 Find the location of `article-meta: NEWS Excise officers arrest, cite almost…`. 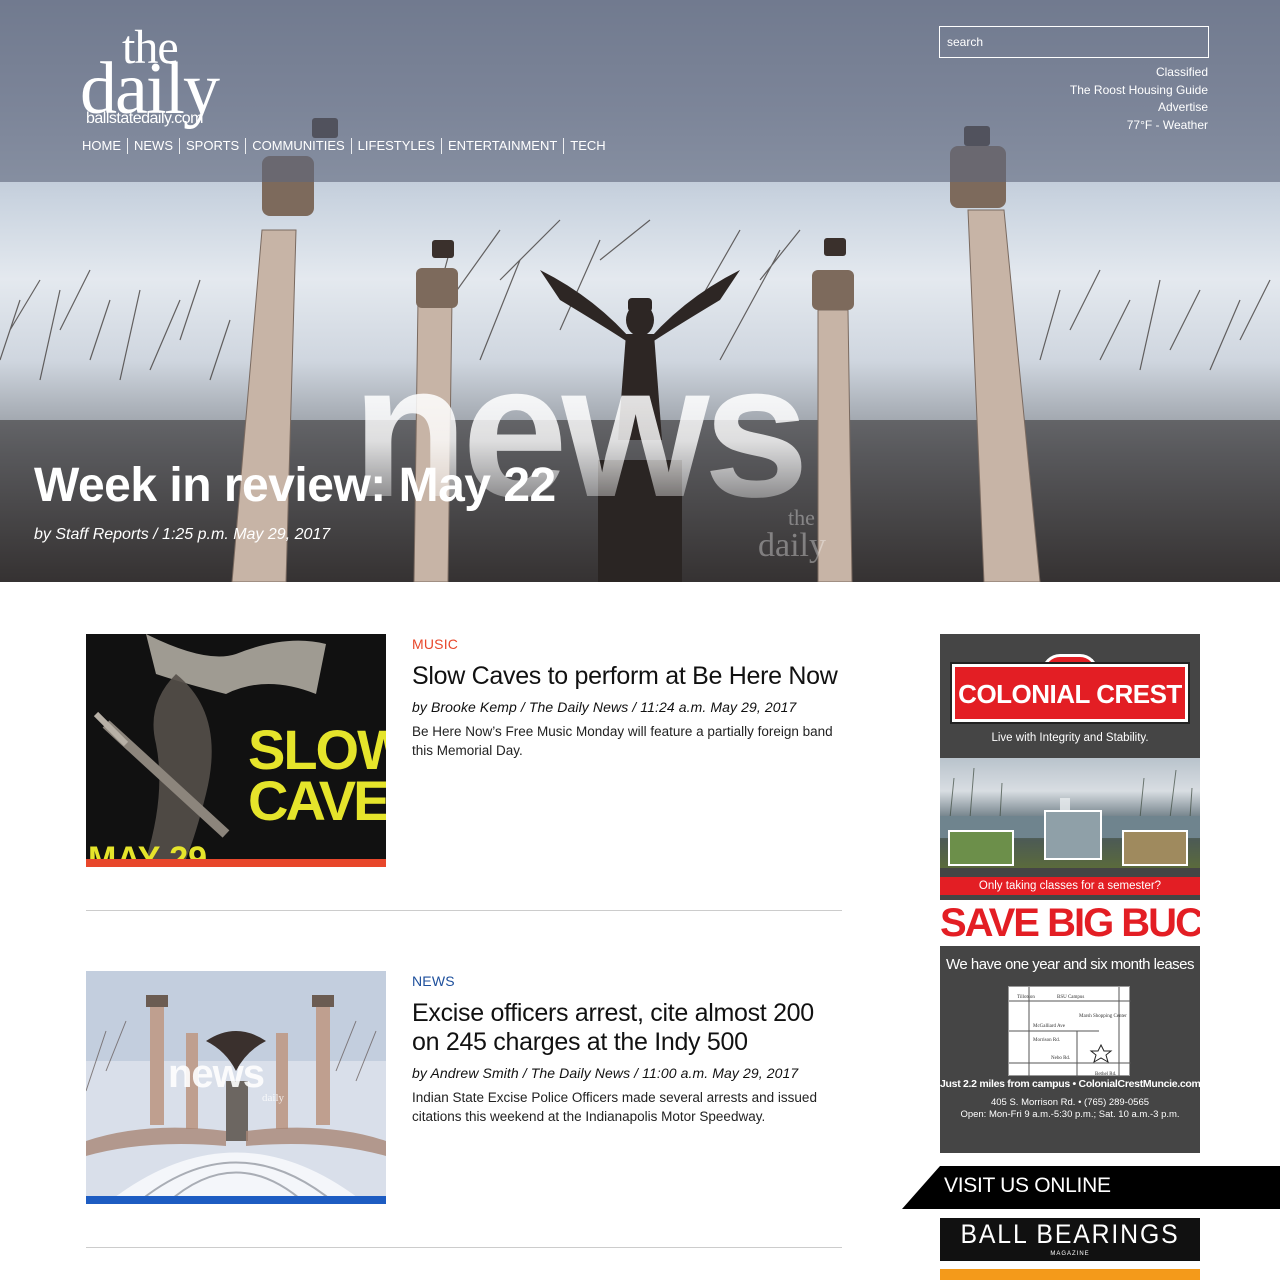

article-meta: NEWS Excise officers arrest, cite almost… is located at coordinates (627, 1048).